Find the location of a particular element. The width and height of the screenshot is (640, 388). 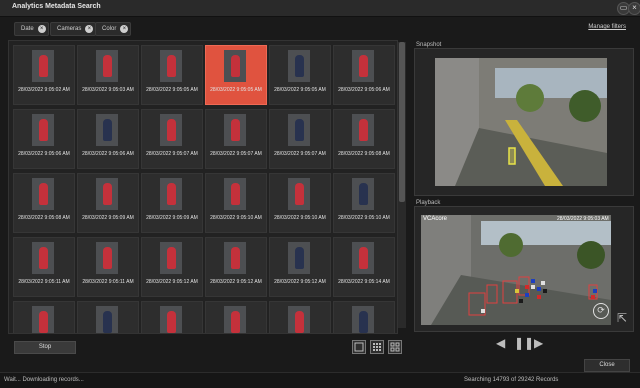

result-thumbnail: 28/03/2022 9:05:14 AM is located at coordinates (364, 267).